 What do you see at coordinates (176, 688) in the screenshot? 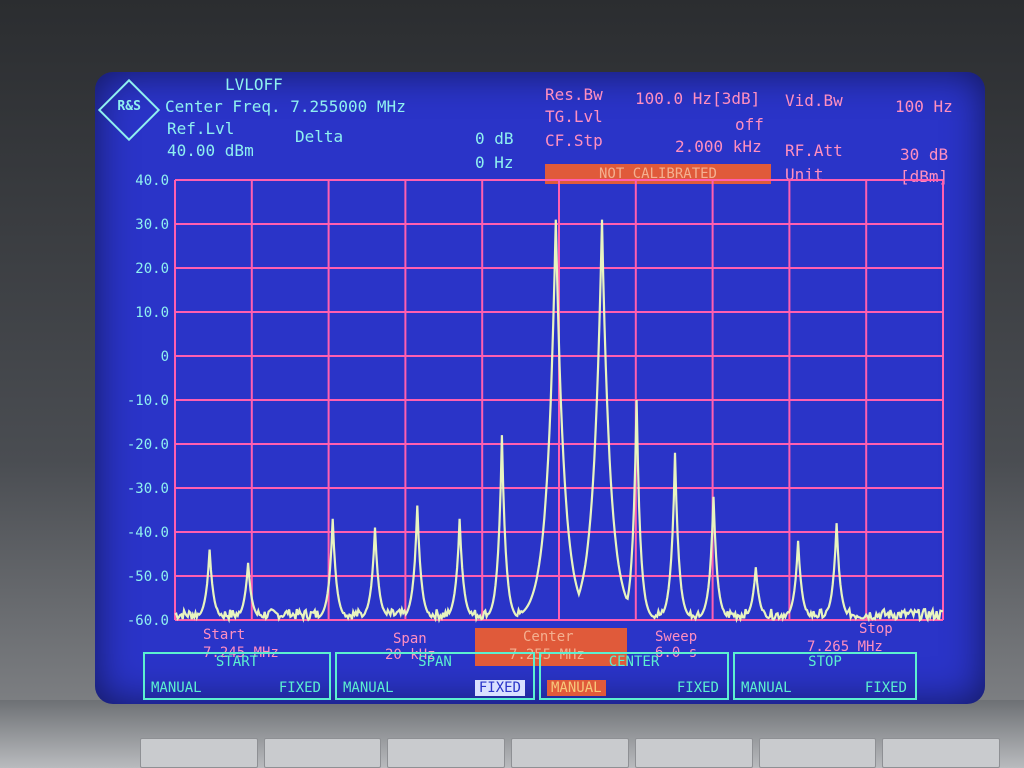
I see `softkey-start-manual: MANUAL` at bounding box center [176, 688].